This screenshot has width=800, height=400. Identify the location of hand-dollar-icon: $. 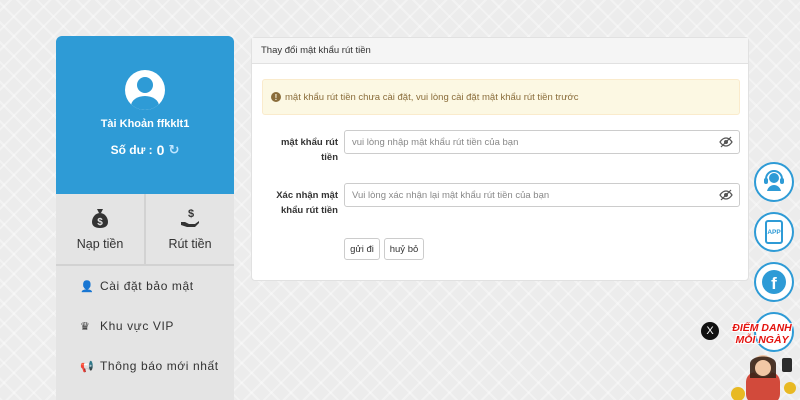
(190, 218).